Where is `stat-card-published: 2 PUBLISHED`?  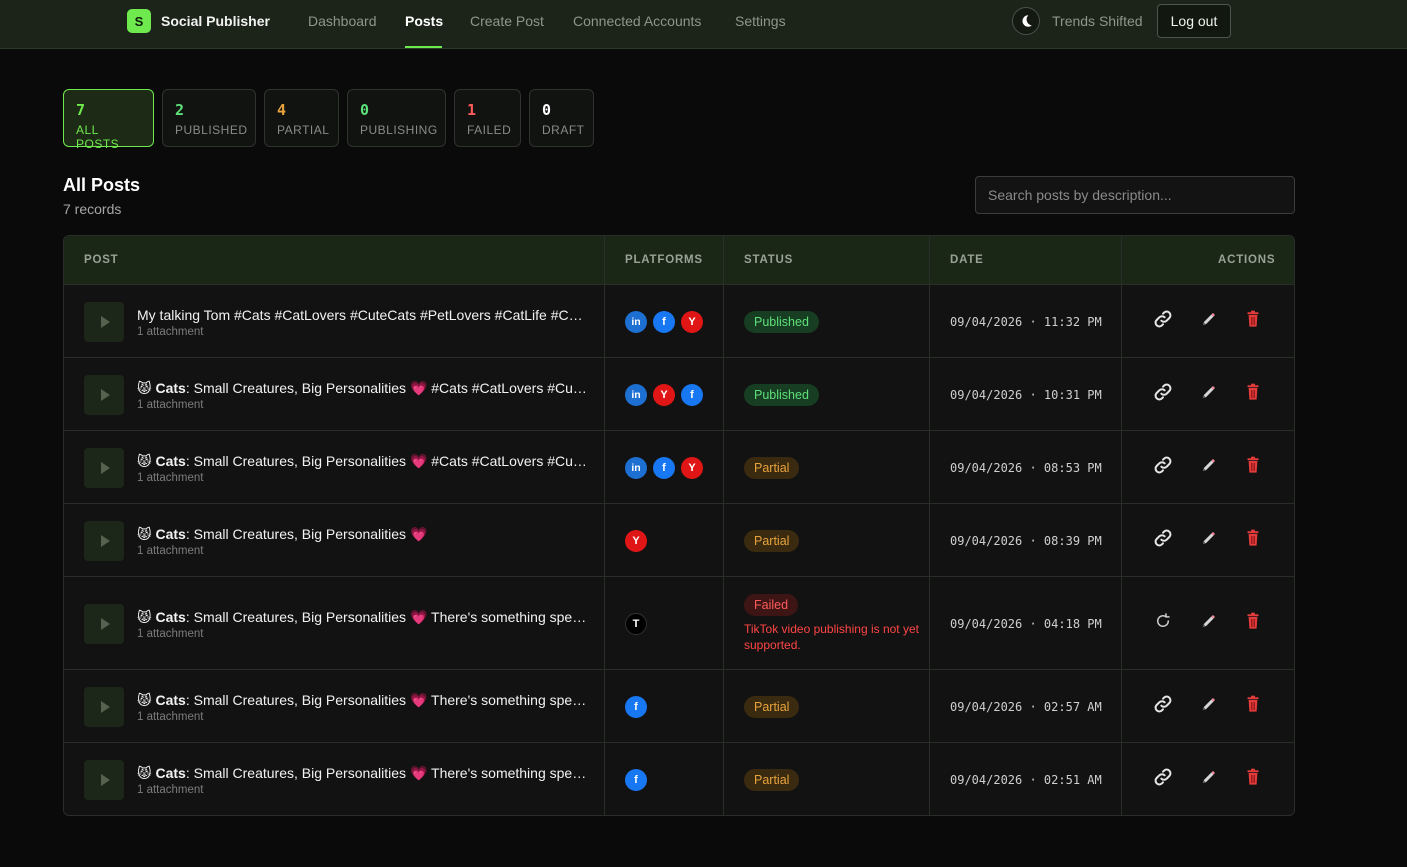 stat-card-published: 2 PUBLISHED is located at coordinates (209, 118).